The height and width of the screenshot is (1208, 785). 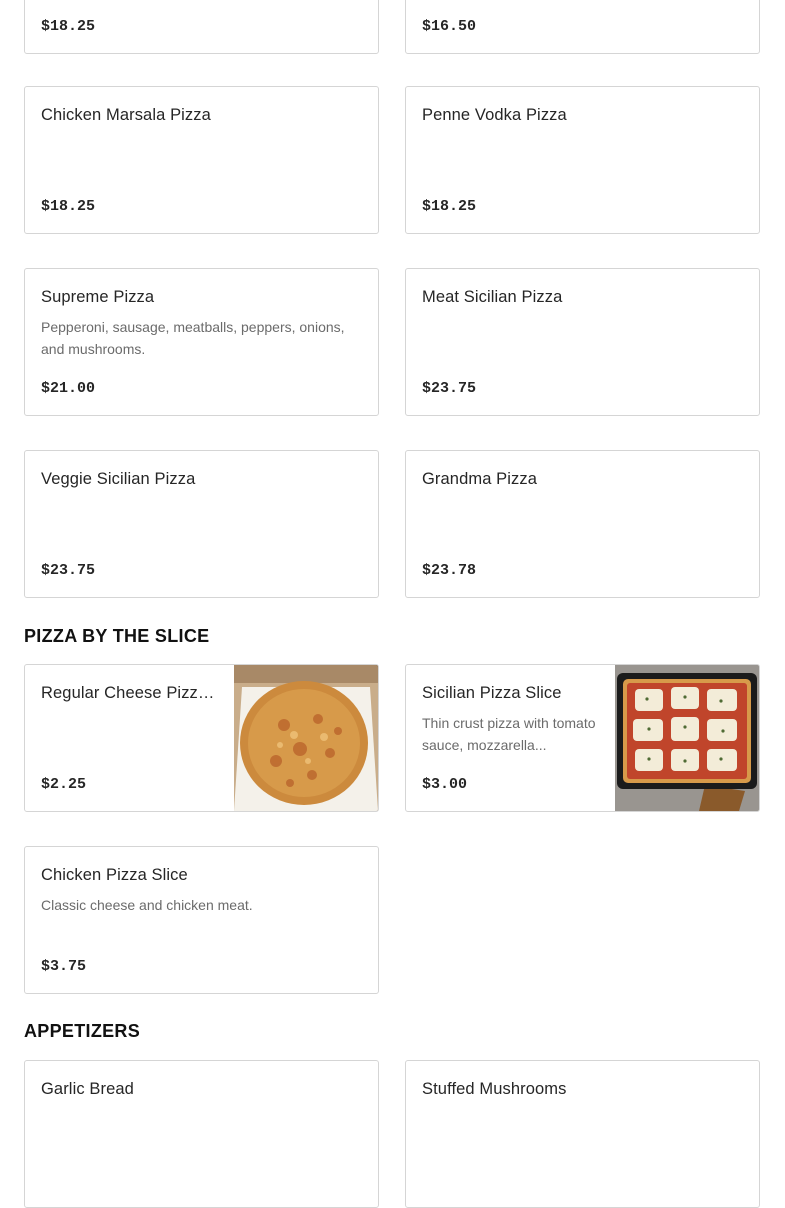 What do you see at coordinates (582, 1134) in the screenshot?
I see `menu-item-card: Stuffed Mushrooms` at bounding box center [582, 1134].